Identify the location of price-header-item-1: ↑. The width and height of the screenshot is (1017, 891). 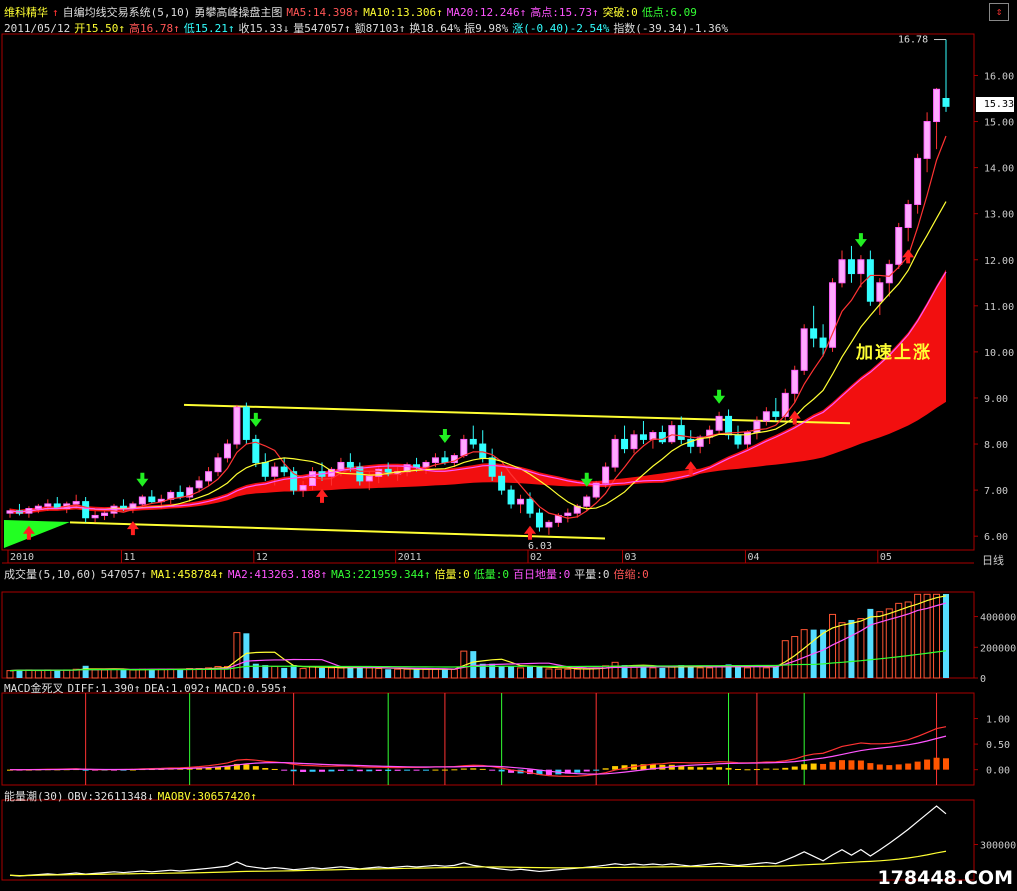
(55, 12).